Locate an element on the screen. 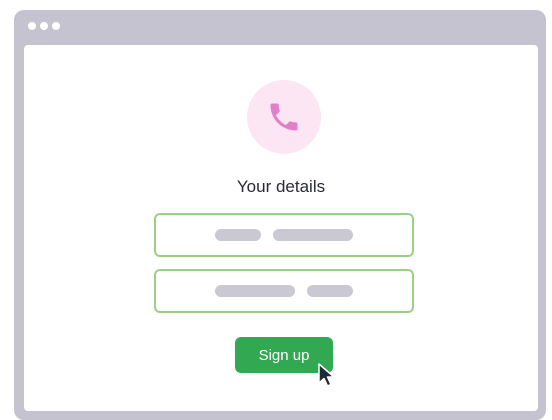 This screenshot has width=552, height=420. window-controls is located at coordinates (44, 26).